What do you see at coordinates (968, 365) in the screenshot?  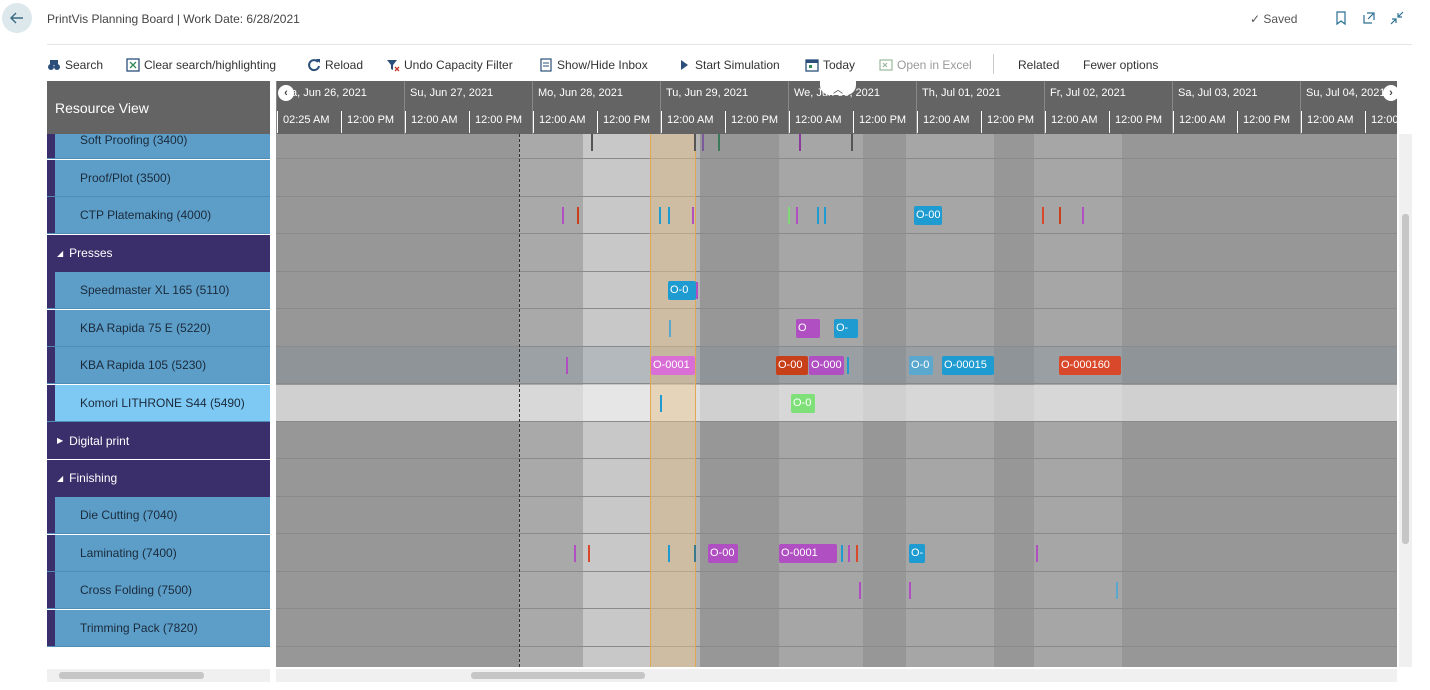 I see `job-bar: O-00015` at bounding box center [968, 365].